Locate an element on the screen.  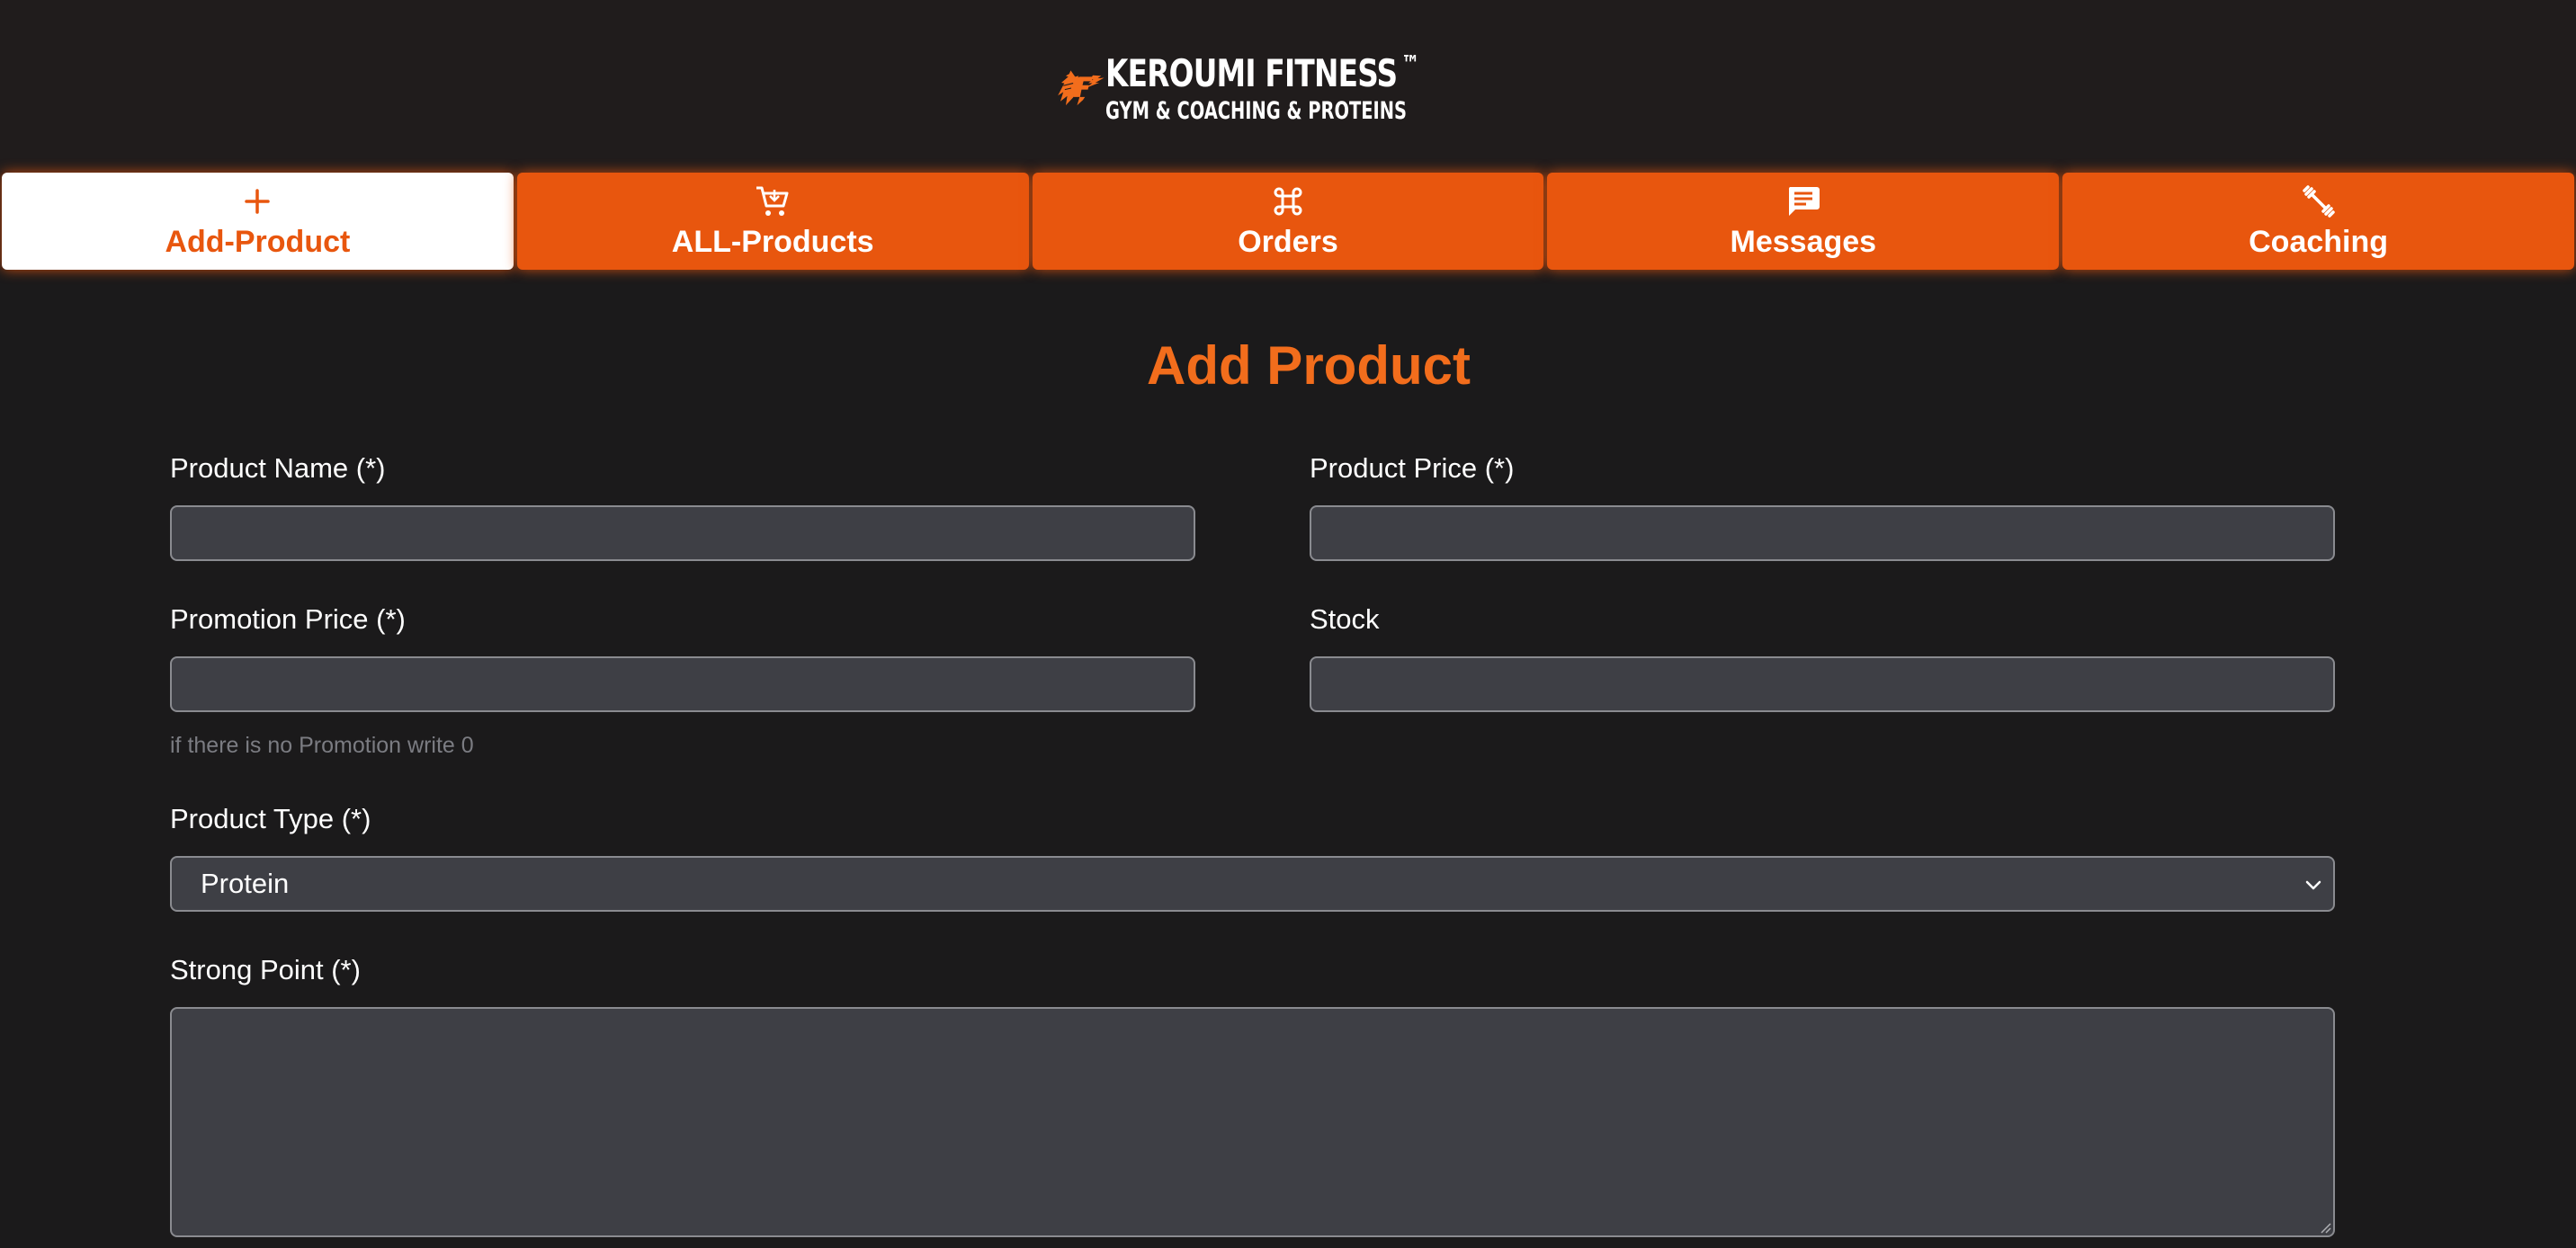
product-price-input is located at coordinates (1822, 533).